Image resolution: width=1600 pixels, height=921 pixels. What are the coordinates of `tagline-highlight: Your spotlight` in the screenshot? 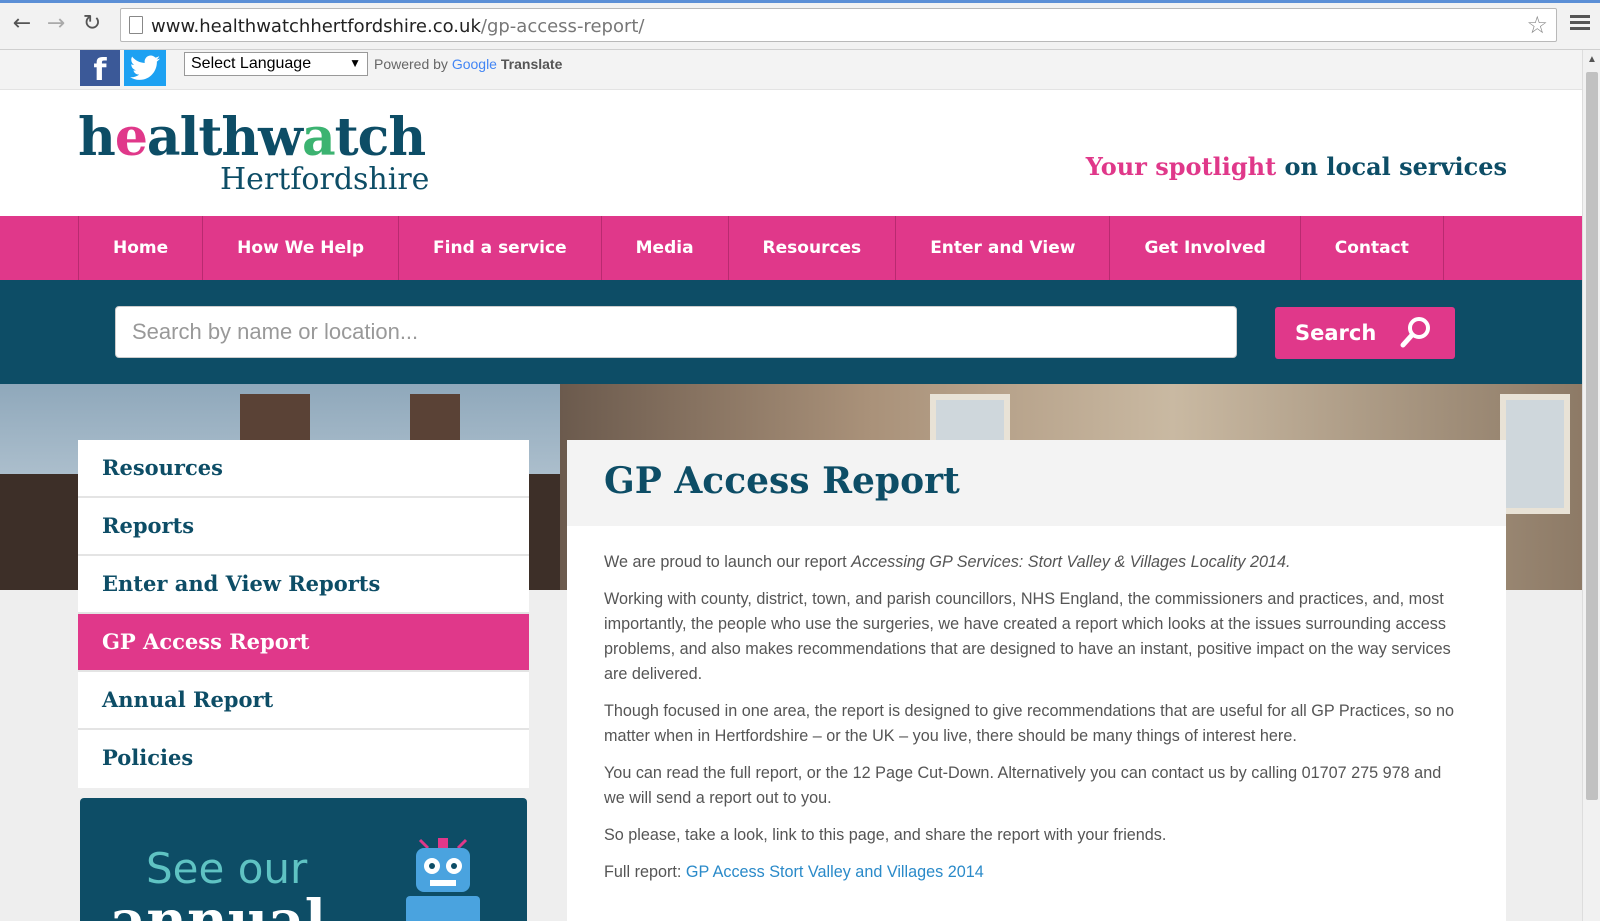 It's located at (1181, 166).